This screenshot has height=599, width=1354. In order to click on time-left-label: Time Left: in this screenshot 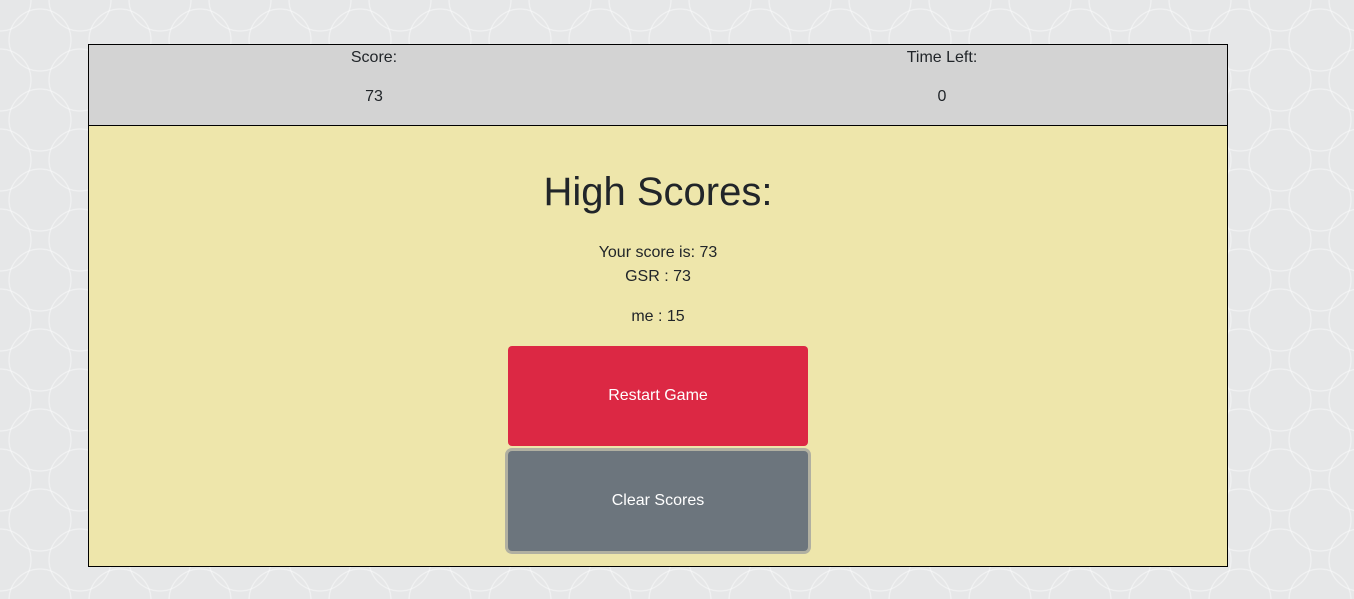, I will do `click(942, 57)`.